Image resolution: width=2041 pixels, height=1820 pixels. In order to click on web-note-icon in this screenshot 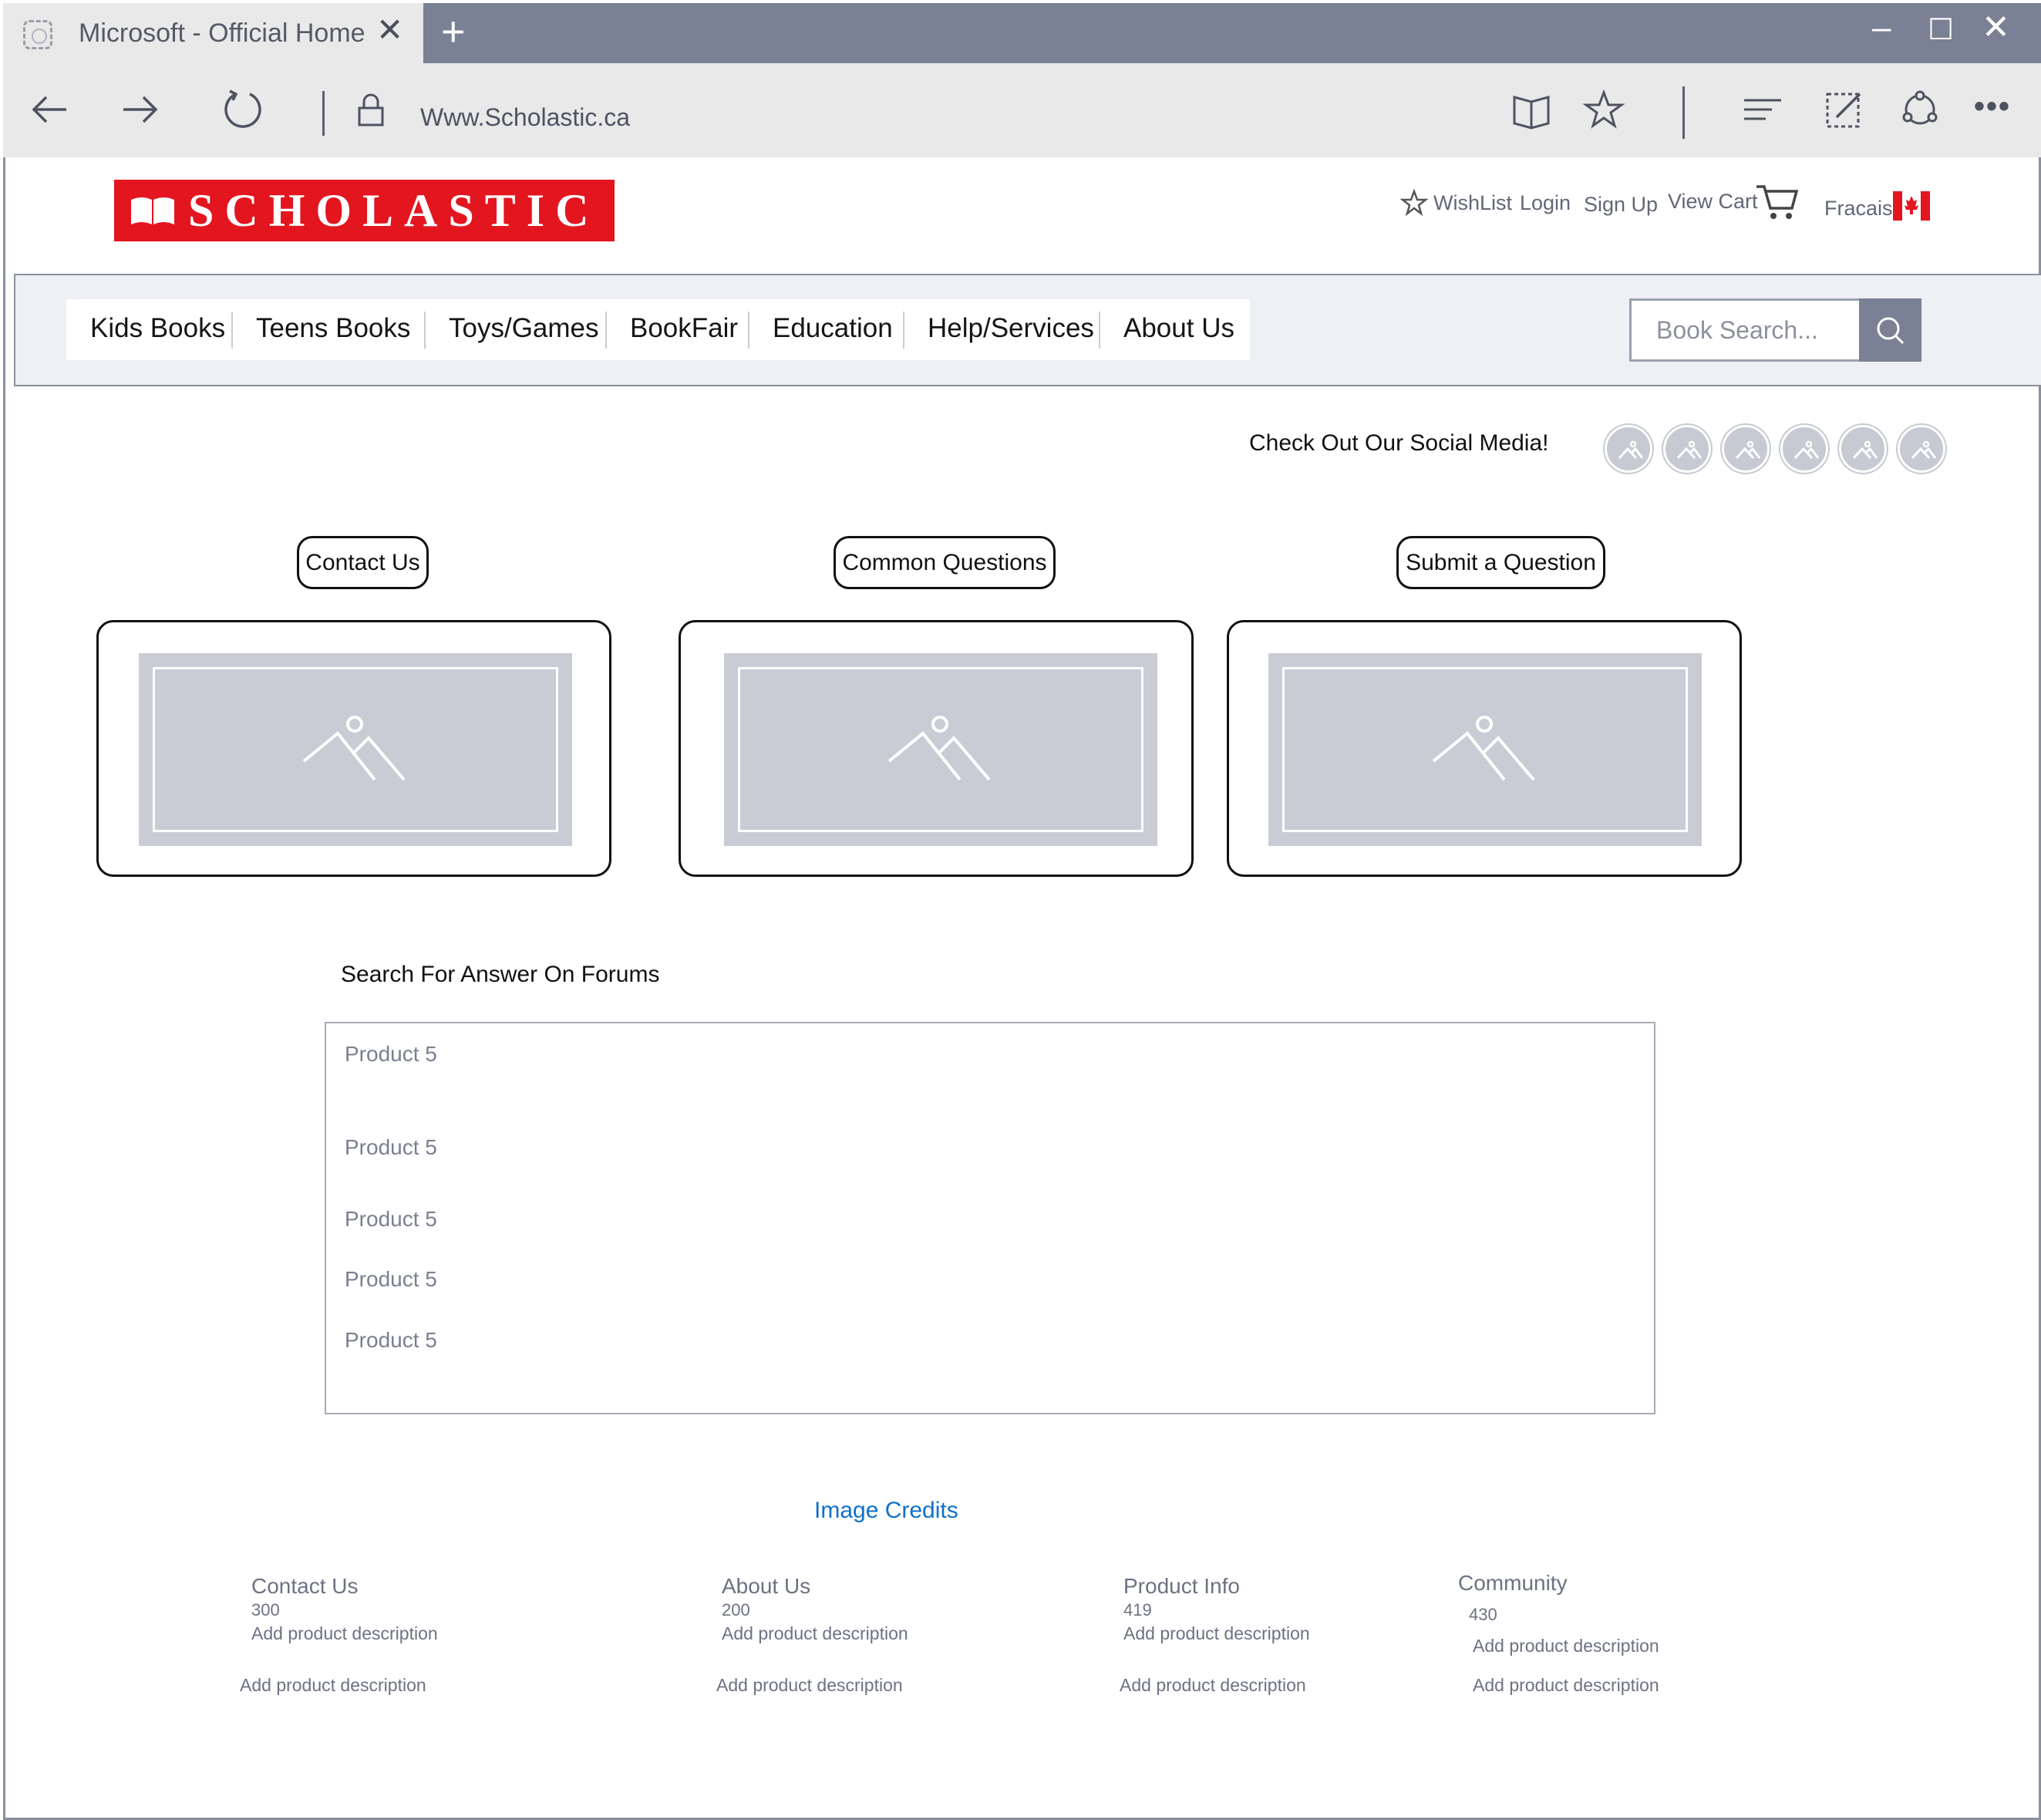, I will do `click(1844, 110)`.